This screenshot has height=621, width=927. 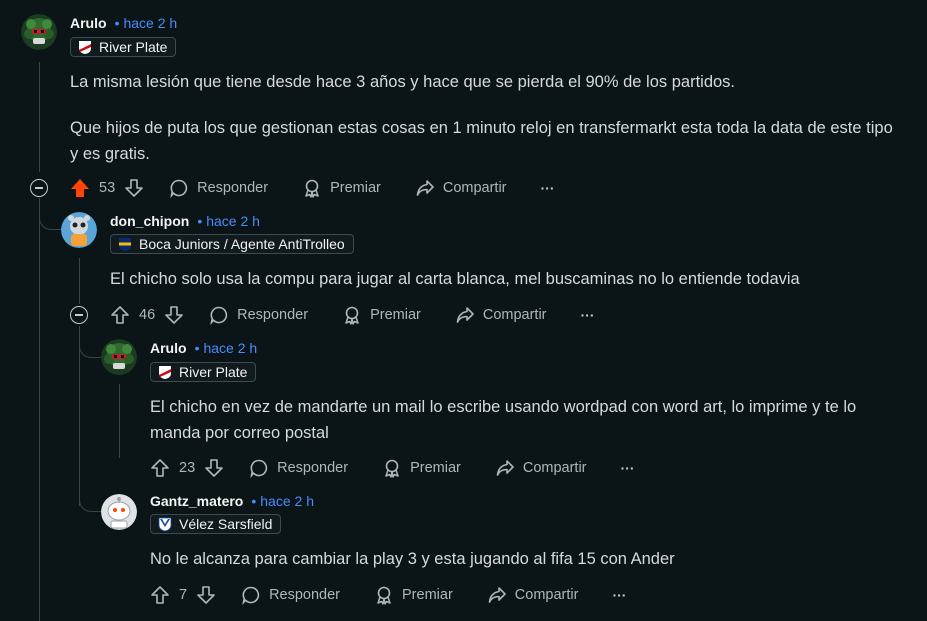 What do you see at coordinates (226, 524) in the screenshot?
I see `flair-label: Vélez Sarsfield` at bounding box center [226, 524].